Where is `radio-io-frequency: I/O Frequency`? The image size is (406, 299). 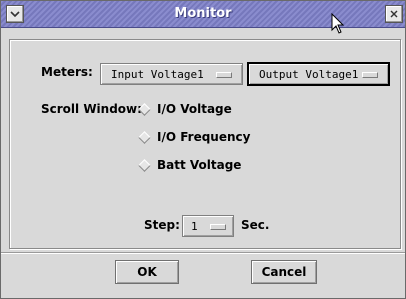
radio-io-frequency: I/O Frequency is located at coordinates (194, 137).